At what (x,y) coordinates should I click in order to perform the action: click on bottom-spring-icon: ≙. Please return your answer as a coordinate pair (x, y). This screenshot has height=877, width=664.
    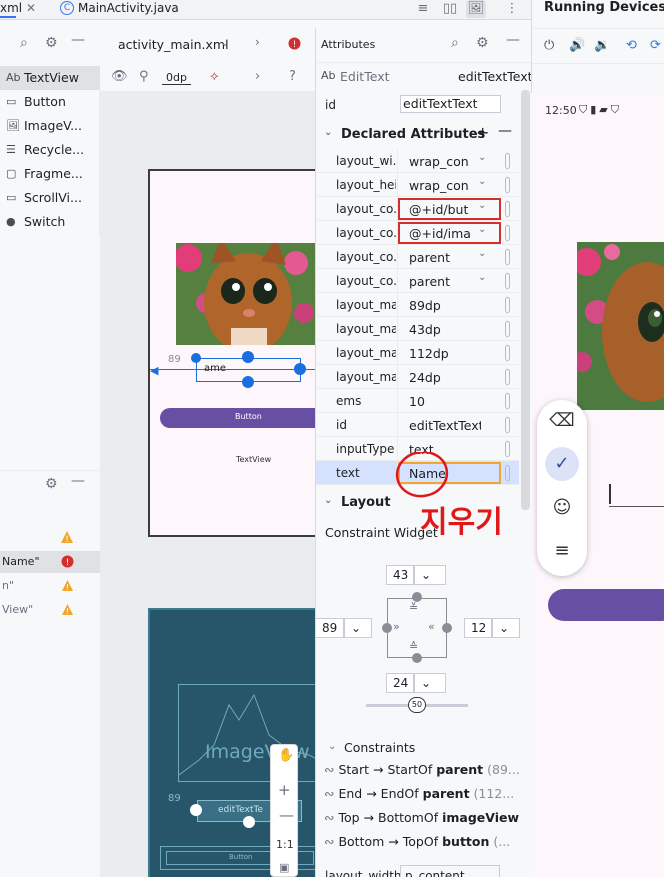
    Looking at the image, I should click on (413, 646).